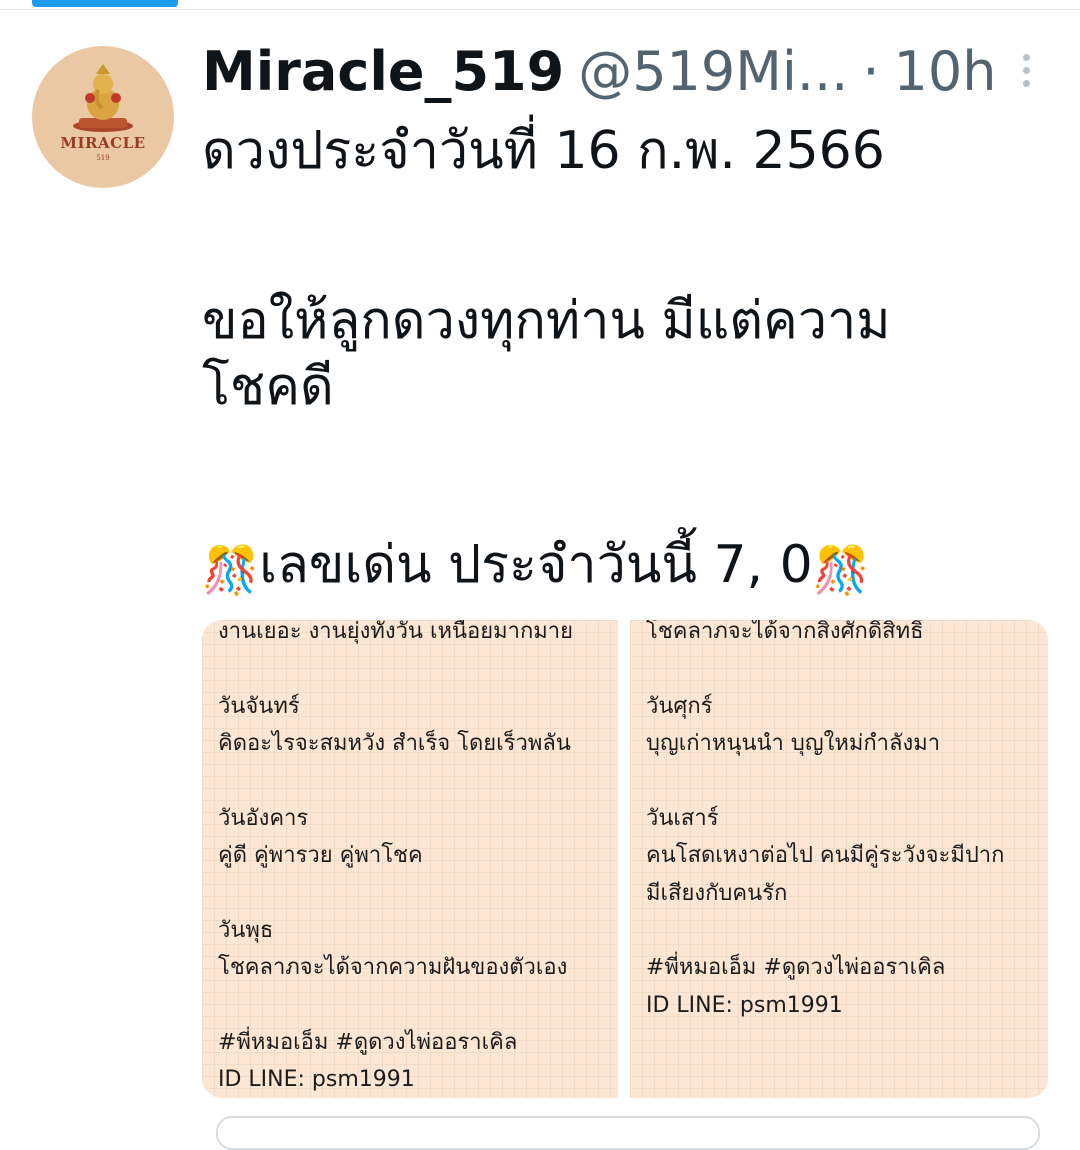 The width and height of the screenshot is (1080, 1150). I want to click on image-text: คนโสดเหงาต่อไป คนมีคู่ระวังจะมีปาก, so click(825, 855).